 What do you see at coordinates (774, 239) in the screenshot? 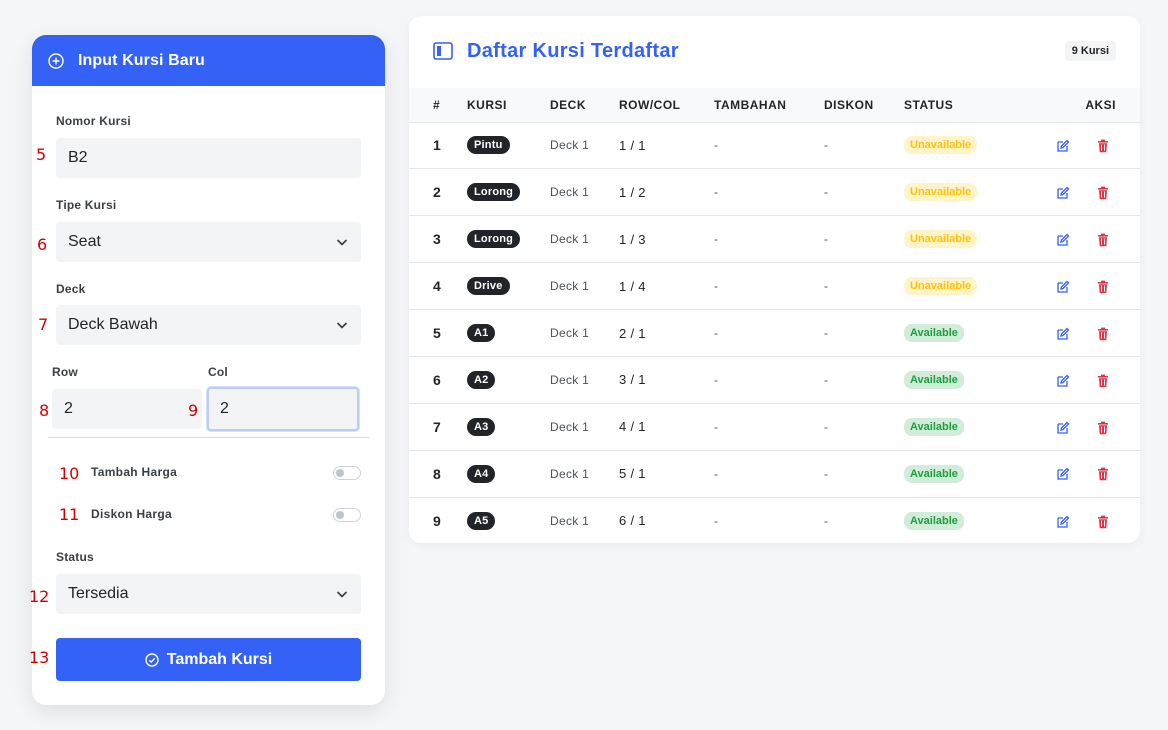
I see `table-row: 3 Lorong Deck 1 1 / 3 - - Unavailable` at bounding box center [774, 239].